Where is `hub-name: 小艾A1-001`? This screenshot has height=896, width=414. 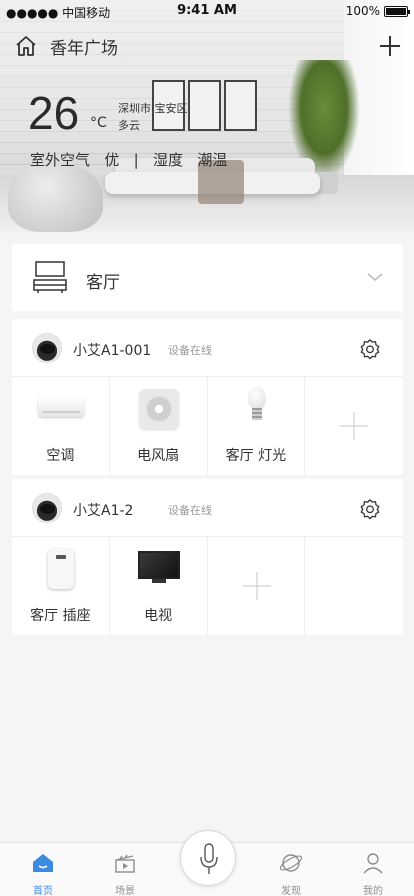
hub-name: 小艾A1-001 is located at coordinates (112, 351).